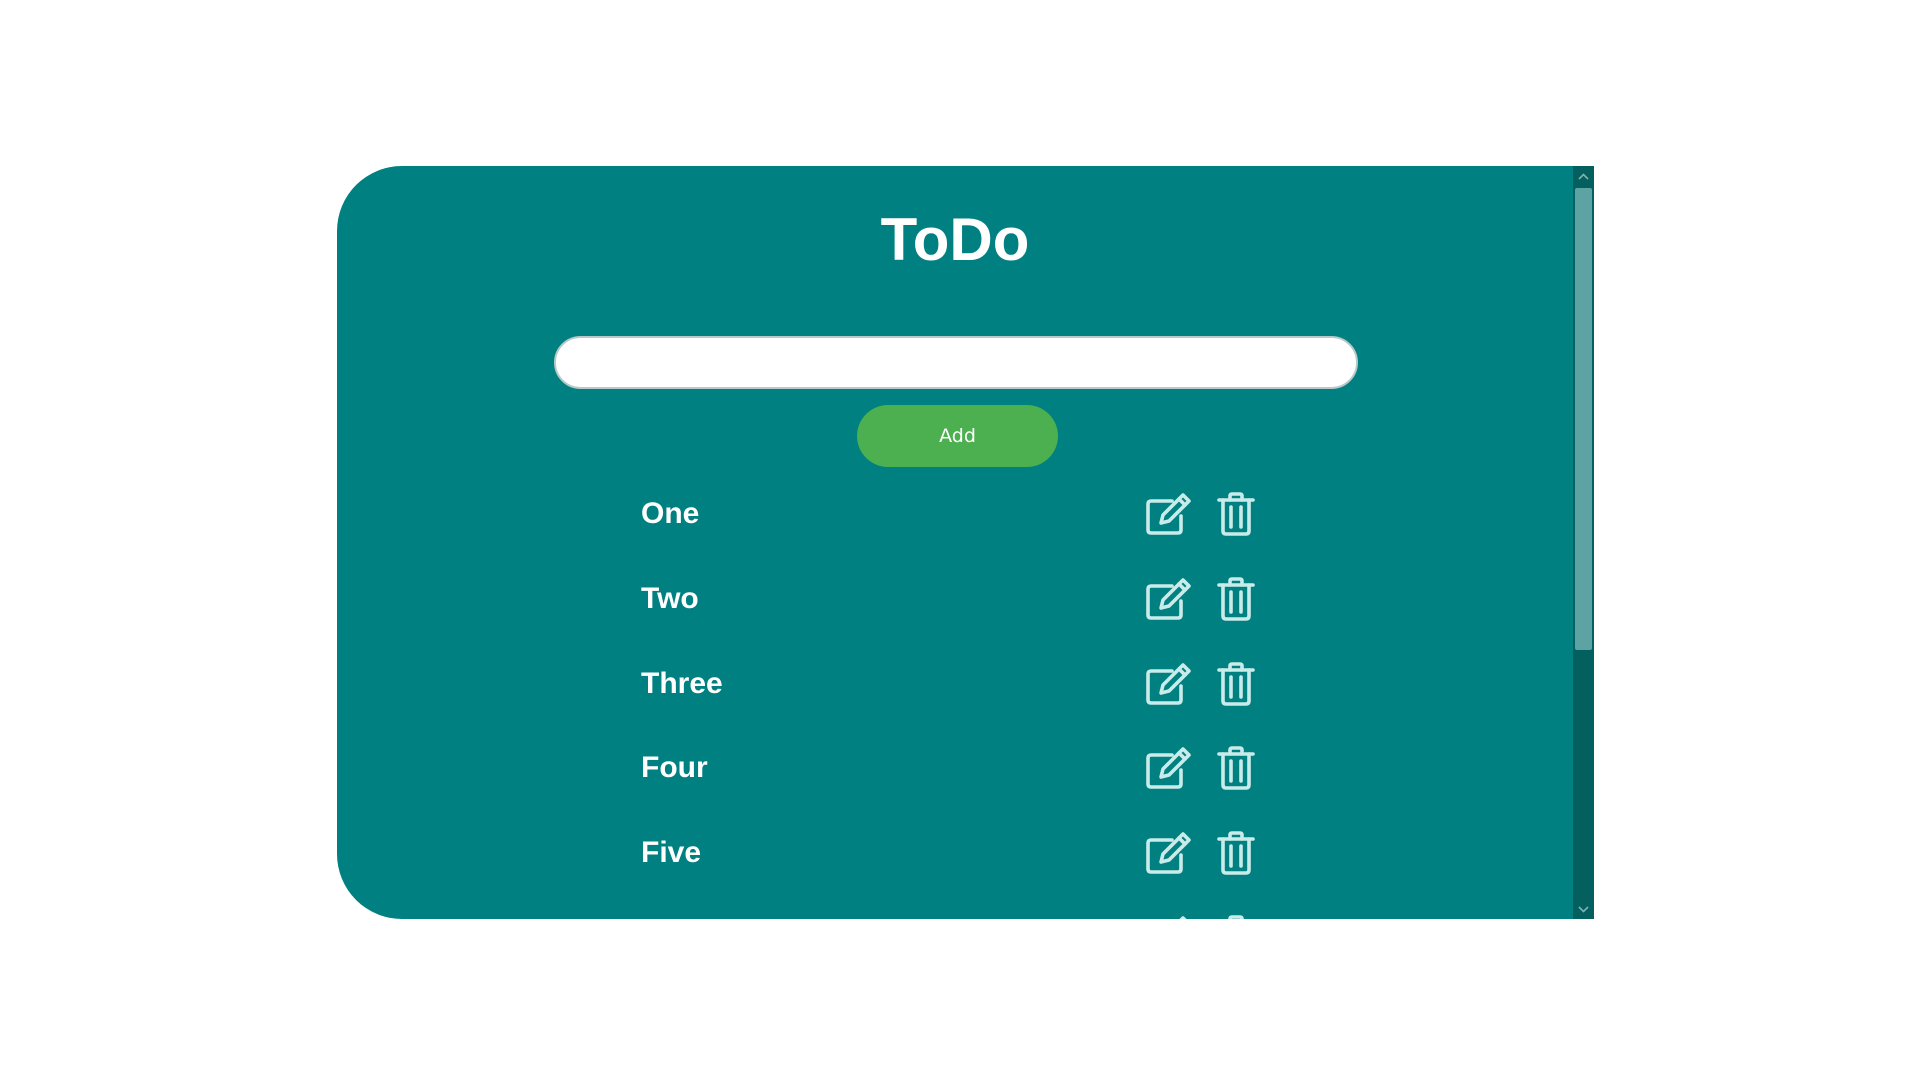 This screenshot has height=1080, width=1920. What do you see at coordinates (670, 513) in the screenshot?
I see `task-label: One` at bounding box center [670, 513].